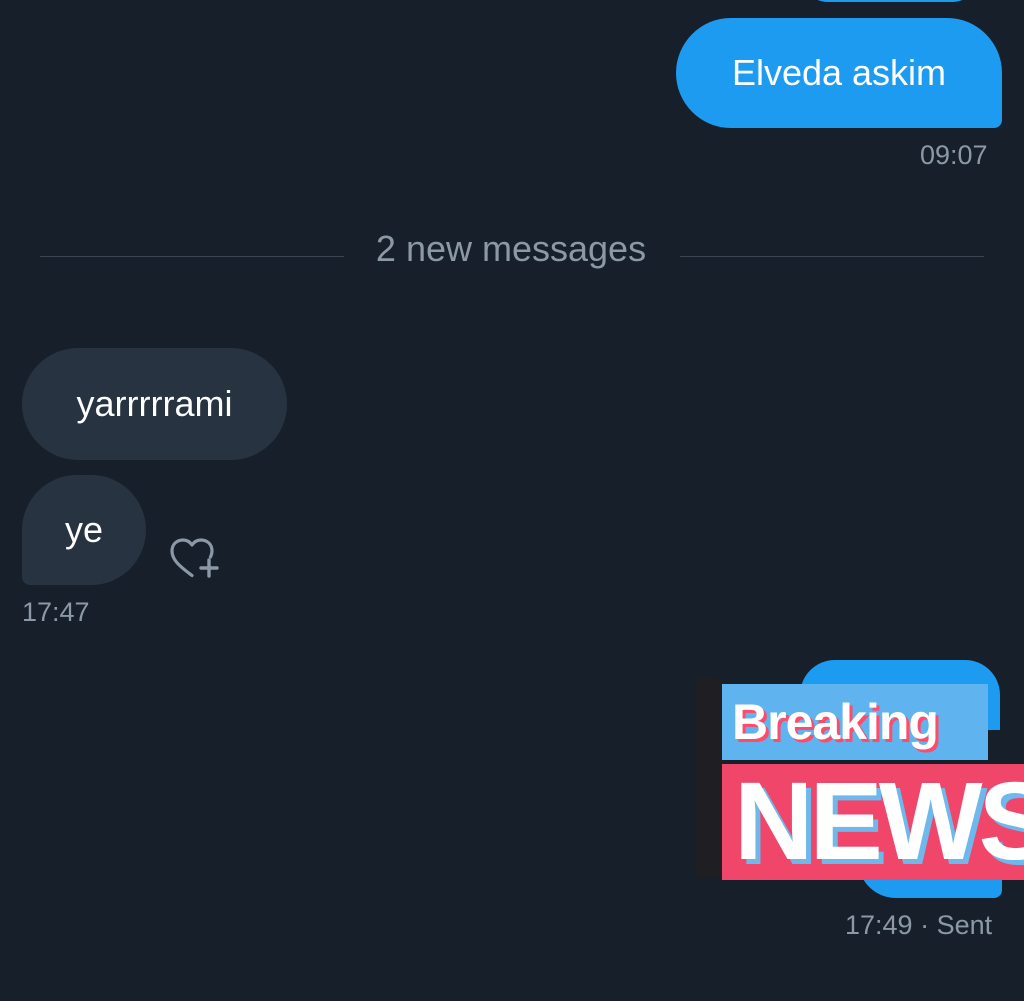 The image size is (1024, 1001). I want to click on outgoing-message-bubble: Elveda askim, so click(839, 73).